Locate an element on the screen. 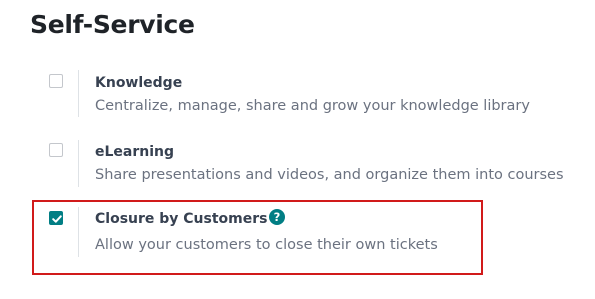  knowledge-label: Knowledge is located at coordinates (139, 83).